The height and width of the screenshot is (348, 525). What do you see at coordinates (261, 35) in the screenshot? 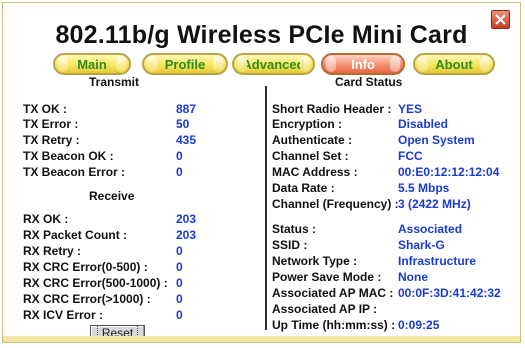
I see `window-title: 802.11b/g Wireless PCIe Mini Card` at bounding box center [261, 35].